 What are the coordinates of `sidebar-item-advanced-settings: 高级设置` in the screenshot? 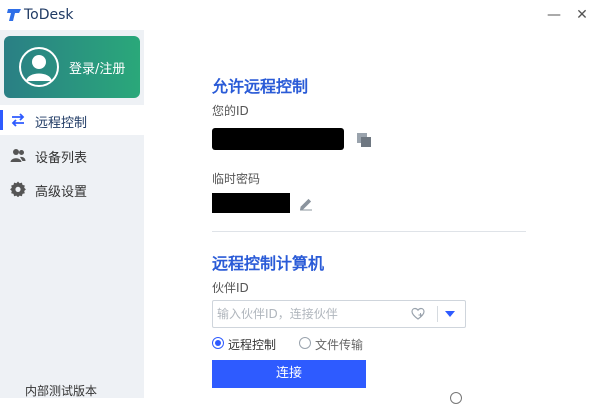 It's located at (72, 189).